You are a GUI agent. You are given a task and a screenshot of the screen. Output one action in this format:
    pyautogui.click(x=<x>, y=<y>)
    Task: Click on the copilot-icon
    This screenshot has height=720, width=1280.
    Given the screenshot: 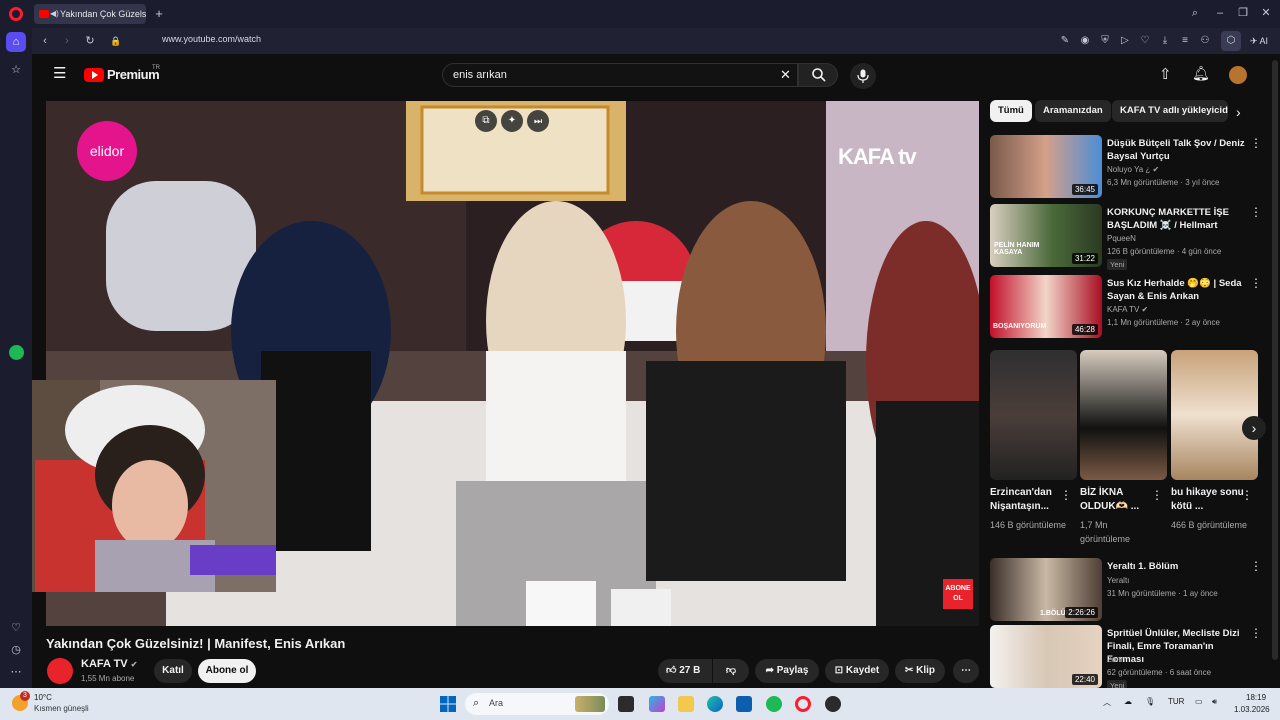 What is the action you would take?
    pyautogui.click(x=657, y=704)
    